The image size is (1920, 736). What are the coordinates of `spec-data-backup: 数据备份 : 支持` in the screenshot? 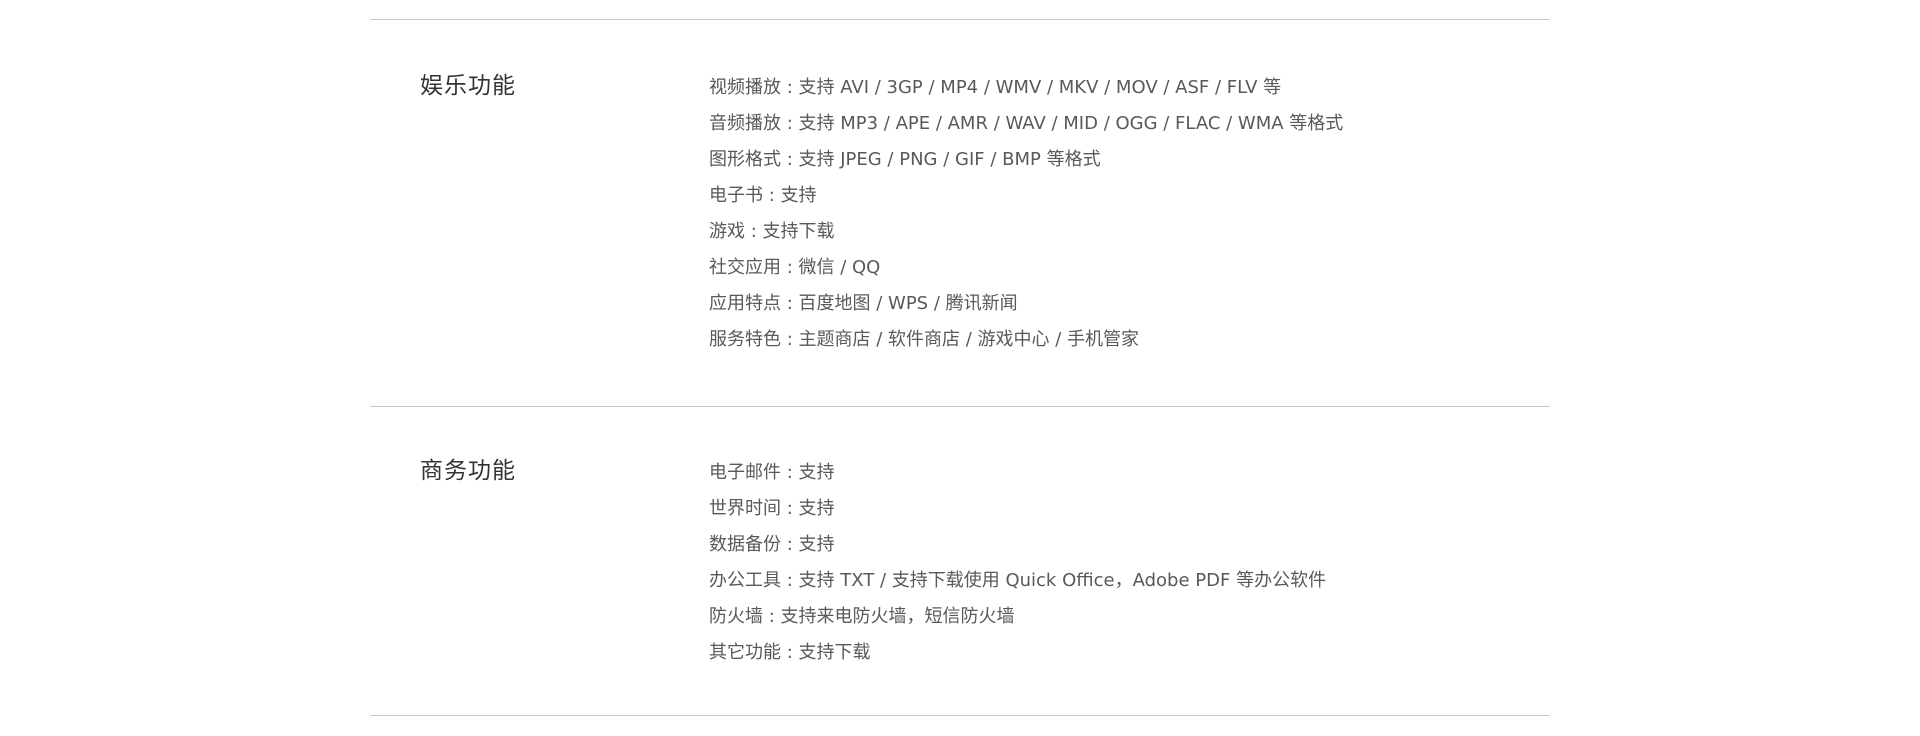 It's located at (772, 544).